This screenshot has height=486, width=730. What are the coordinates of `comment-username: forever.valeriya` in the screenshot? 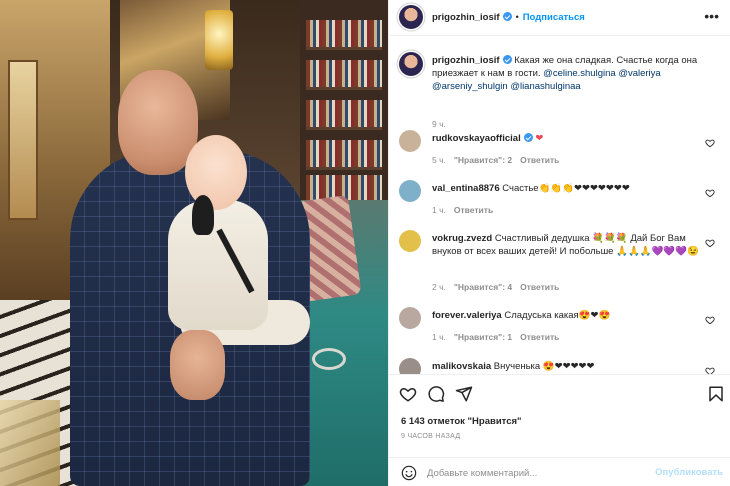 It's located at (467, 315).